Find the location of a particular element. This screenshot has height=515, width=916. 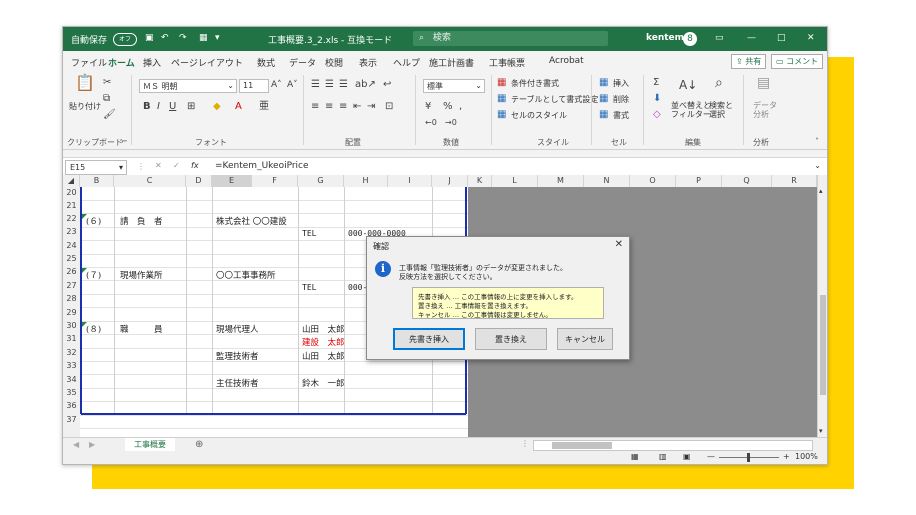

minimize-button: — is located at coordinates (751, 38).